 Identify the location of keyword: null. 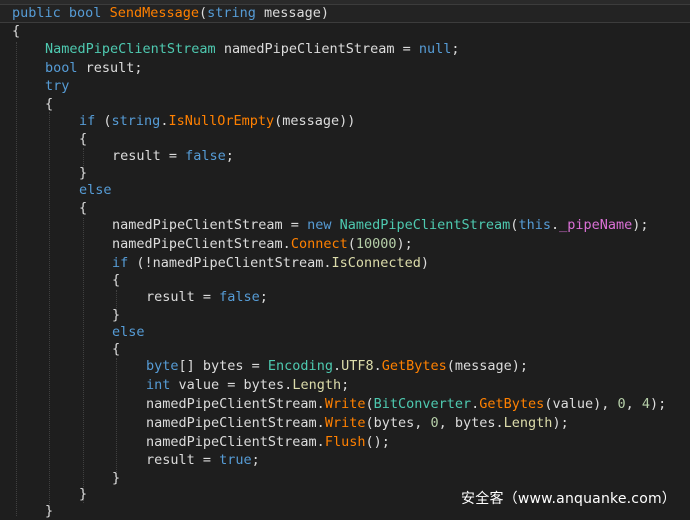
(435, 49).